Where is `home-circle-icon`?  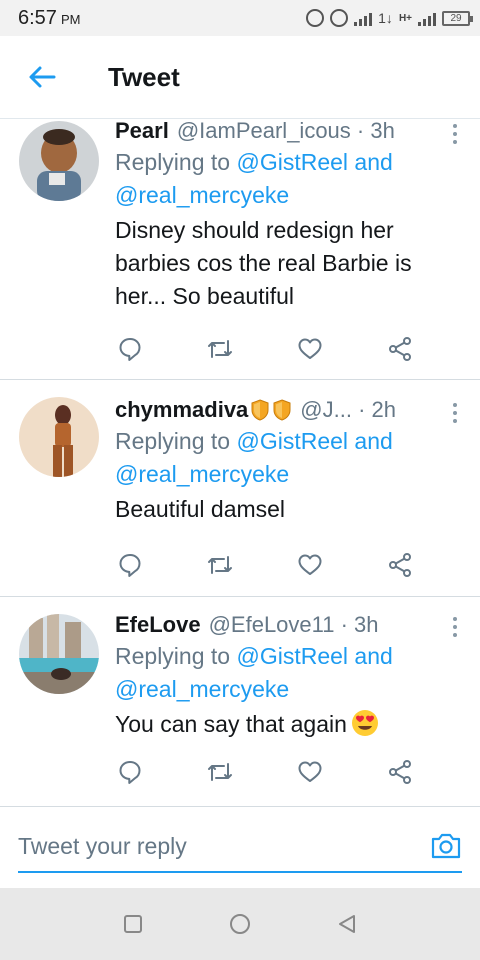
home-circle-icon is located at coordinates (240, 924).